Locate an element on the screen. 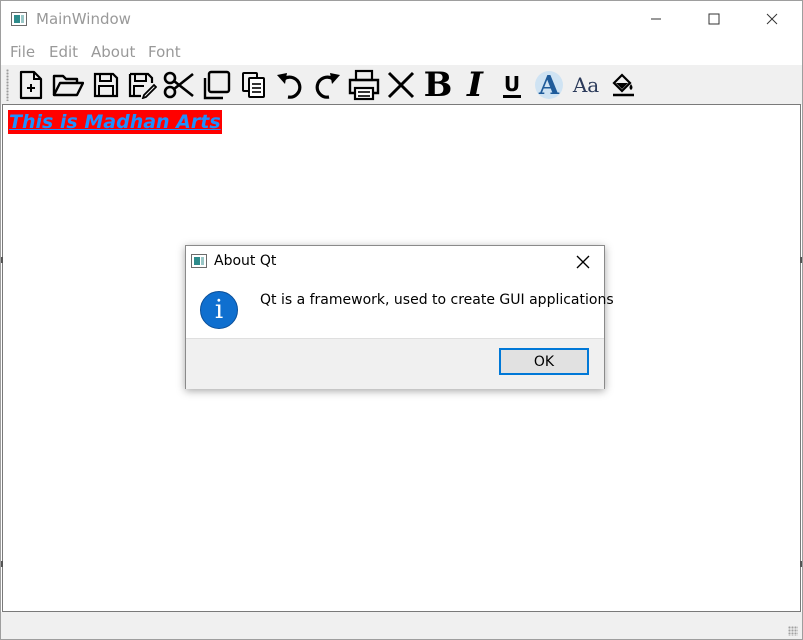  menu-about: About is located at coordinates (113, 52).